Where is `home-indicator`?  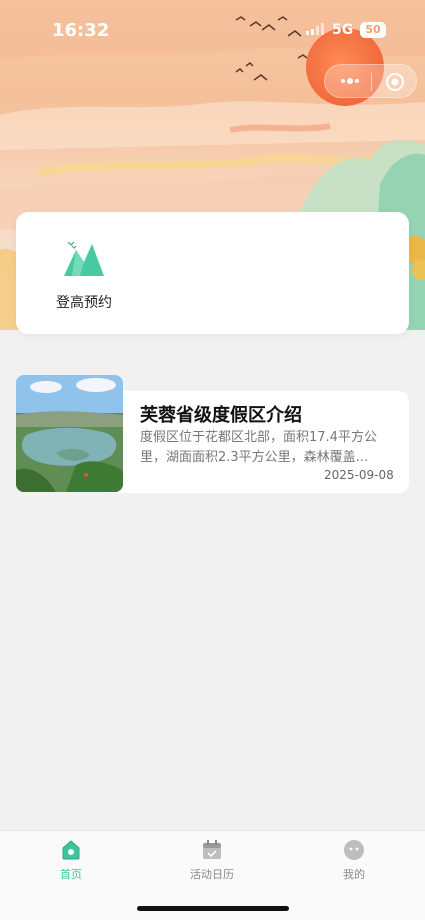 home-indicator is located at coordinates (213, 908).